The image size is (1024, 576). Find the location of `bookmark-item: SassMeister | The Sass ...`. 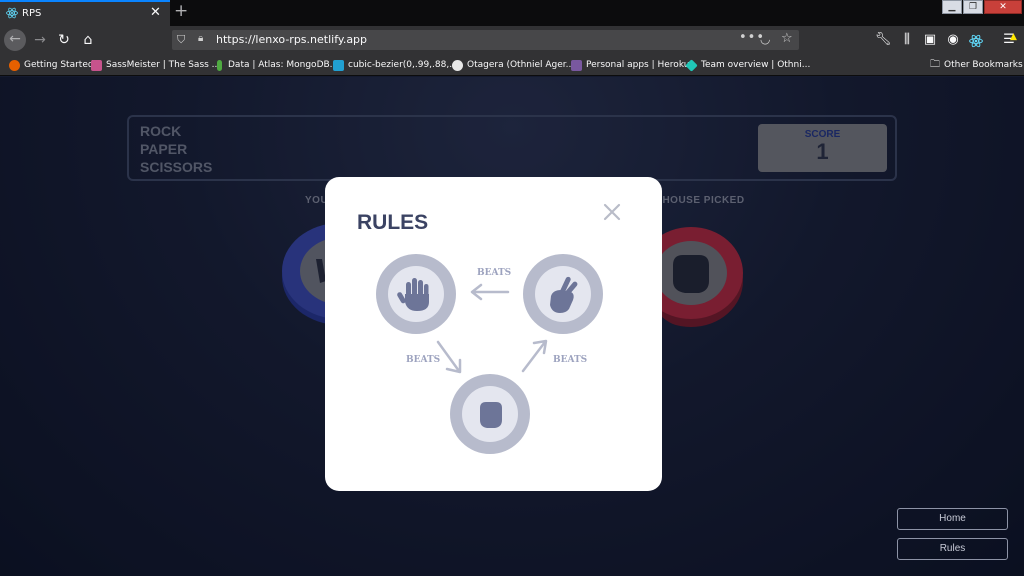

bookmark-item: SassMeister | The Sass ... is located at coordinates (155, 65).